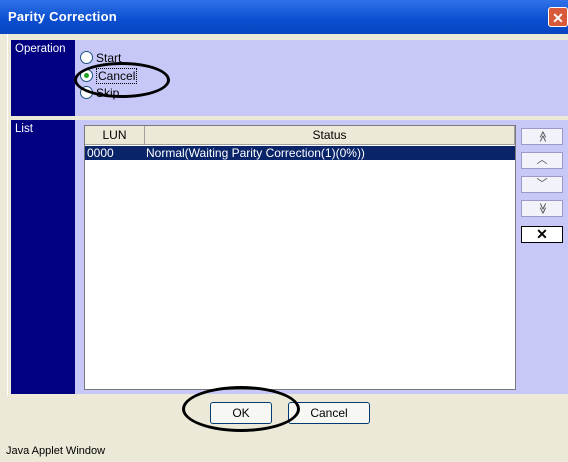  Describe the element at coordinates (24, 129) in the screenshot. I see `list-label: List` at that location.